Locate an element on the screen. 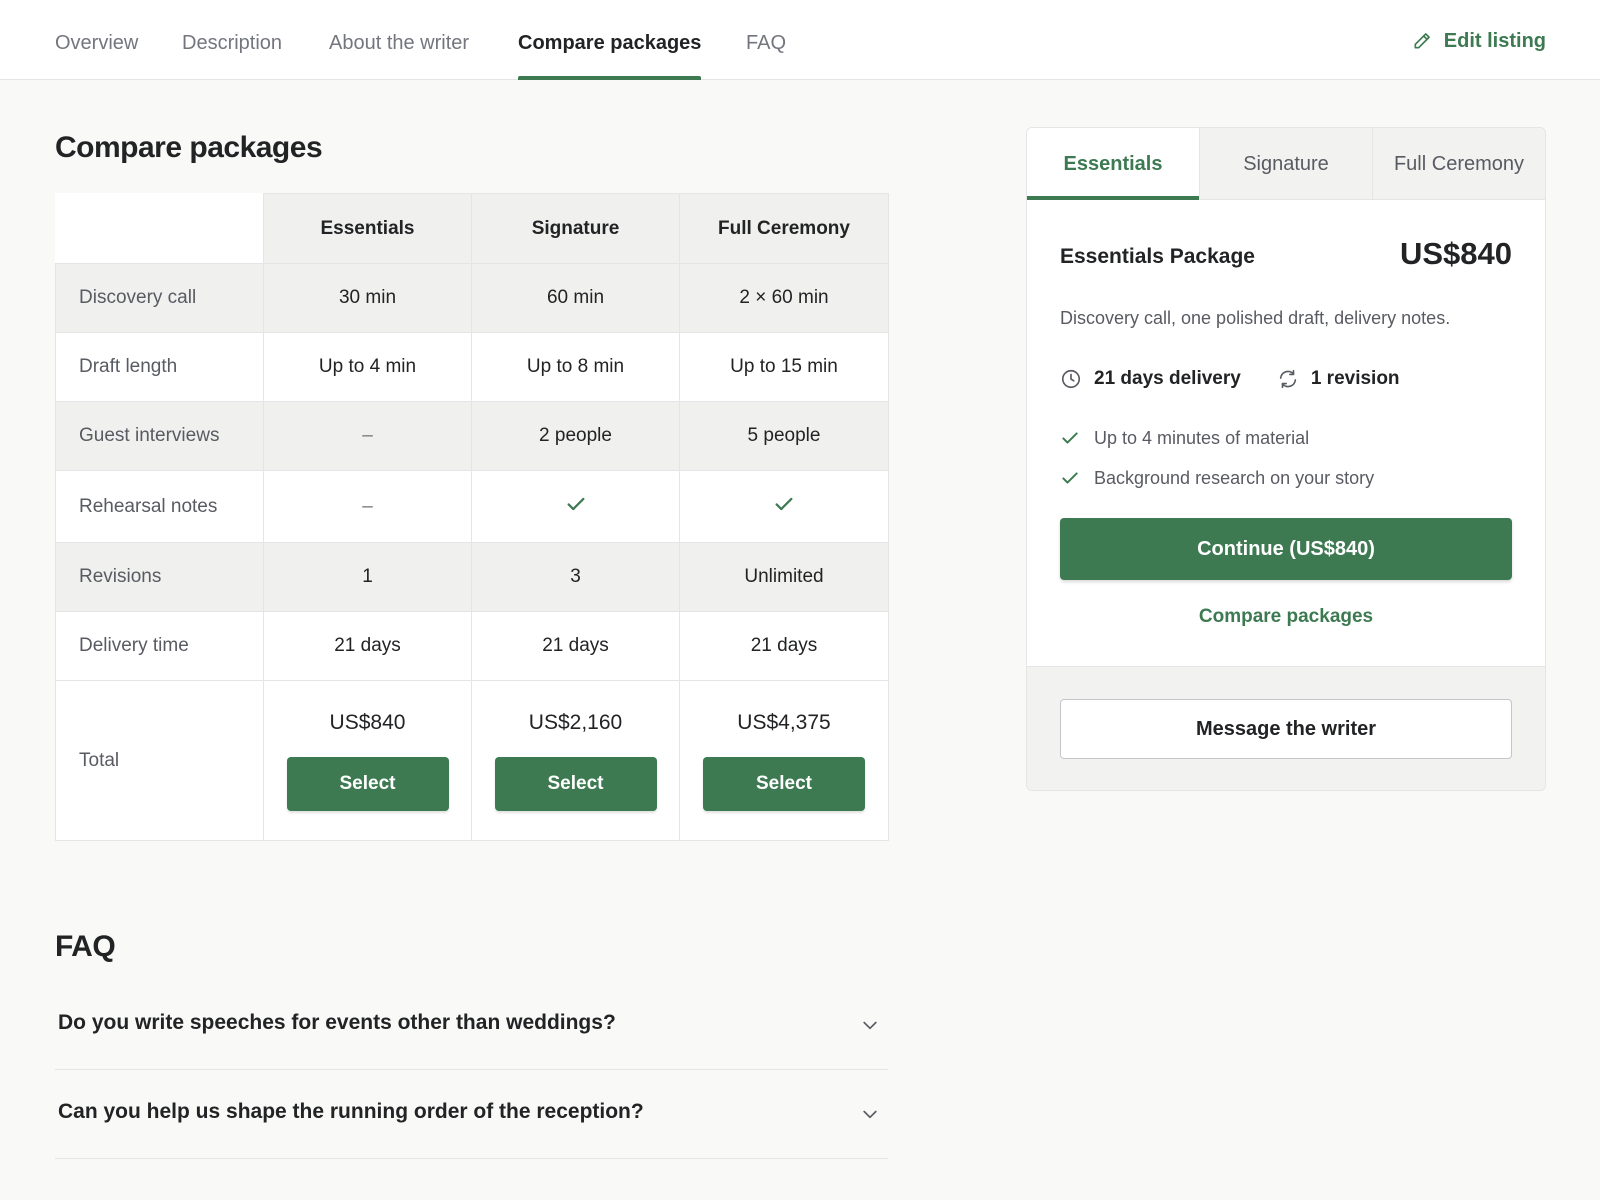 The width and height of the screenshot is (1600, 1200). tab-compare-packages: Compare packages is located at coordinates (610, 40).